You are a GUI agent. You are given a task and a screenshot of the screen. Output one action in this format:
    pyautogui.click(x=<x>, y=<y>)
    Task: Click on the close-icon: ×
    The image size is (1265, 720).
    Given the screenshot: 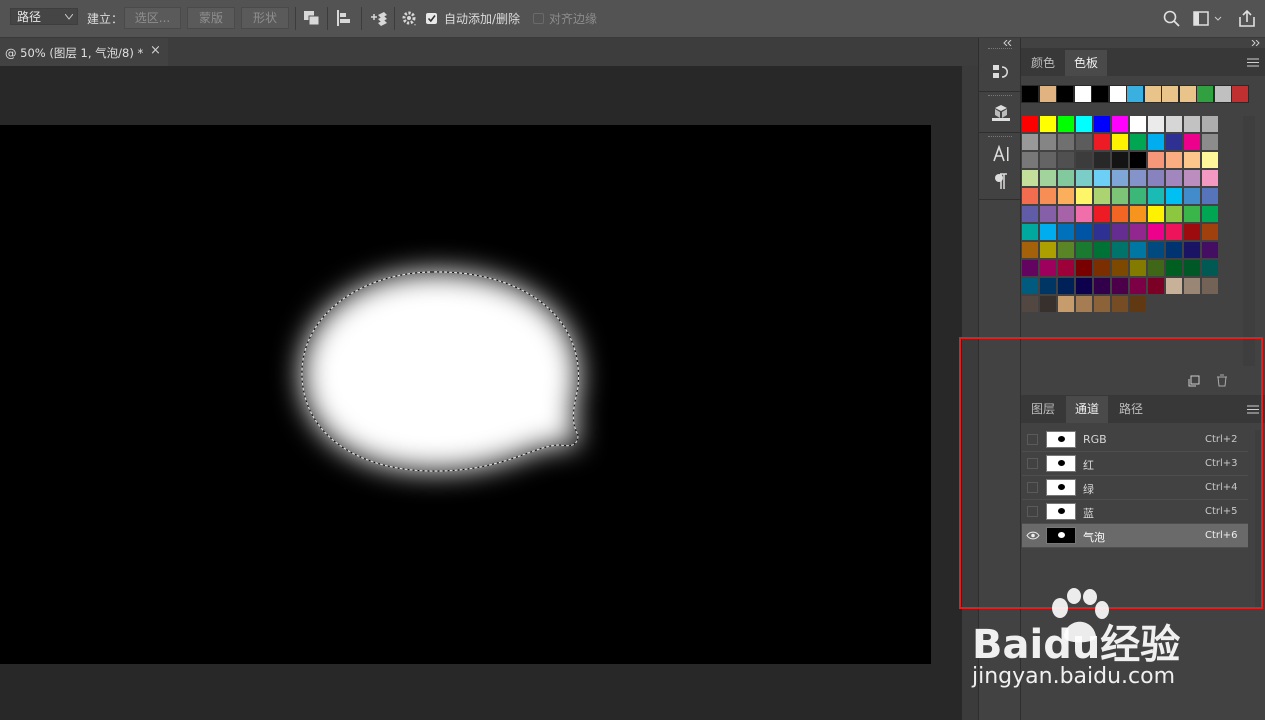 What is the action you would take?
    pyautogui.click(x=155, y=50)
    